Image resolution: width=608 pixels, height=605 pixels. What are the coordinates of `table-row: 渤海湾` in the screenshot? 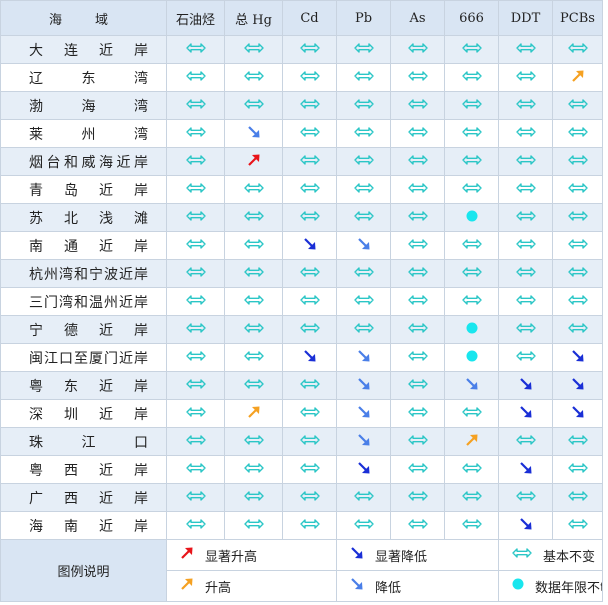 It's located at (301, 105).